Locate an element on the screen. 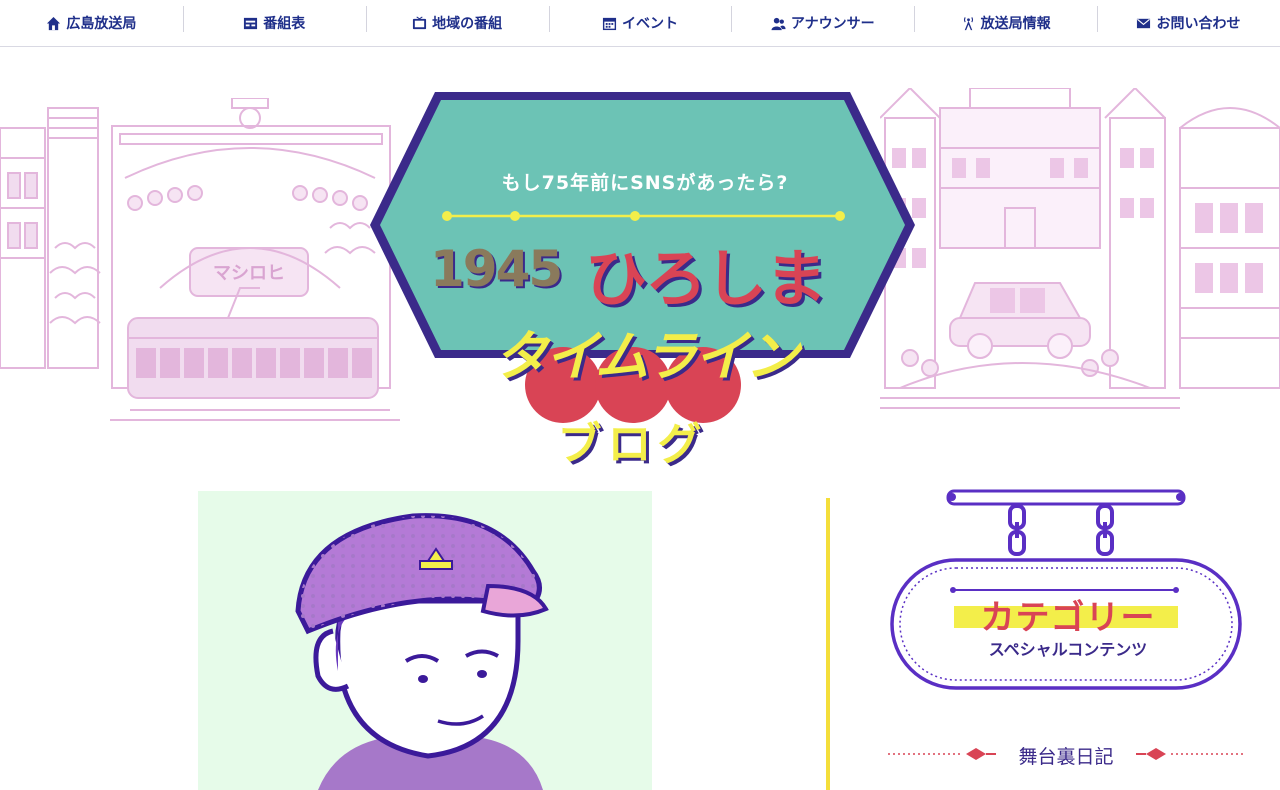 This screenshot has height=790, width=1280. category-item-butaiura: 舞台裏日記 is located at coordinates (1066, 755).